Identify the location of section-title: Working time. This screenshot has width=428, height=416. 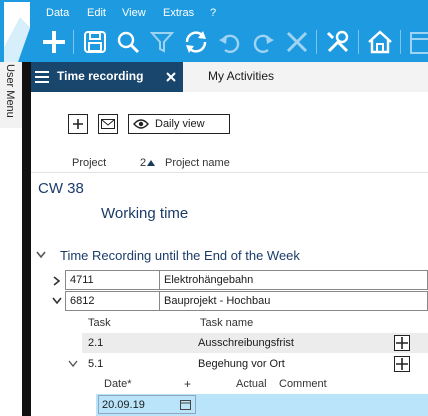
(145, 213).